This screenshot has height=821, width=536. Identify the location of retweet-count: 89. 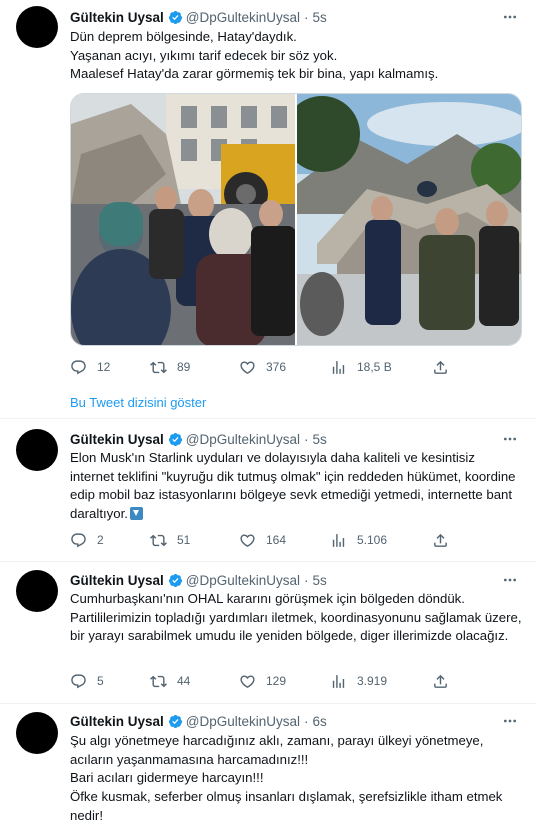
(184, 367).